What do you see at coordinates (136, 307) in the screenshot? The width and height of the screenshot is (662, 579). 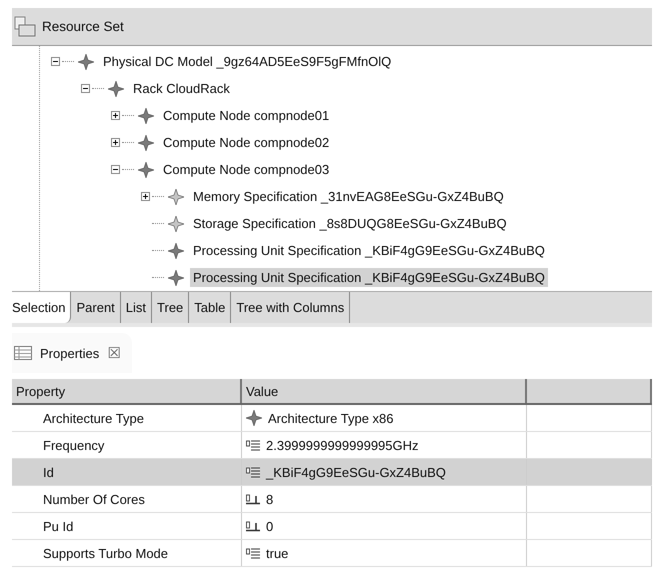 I see `tab: List` at bounding box center [136, 307].